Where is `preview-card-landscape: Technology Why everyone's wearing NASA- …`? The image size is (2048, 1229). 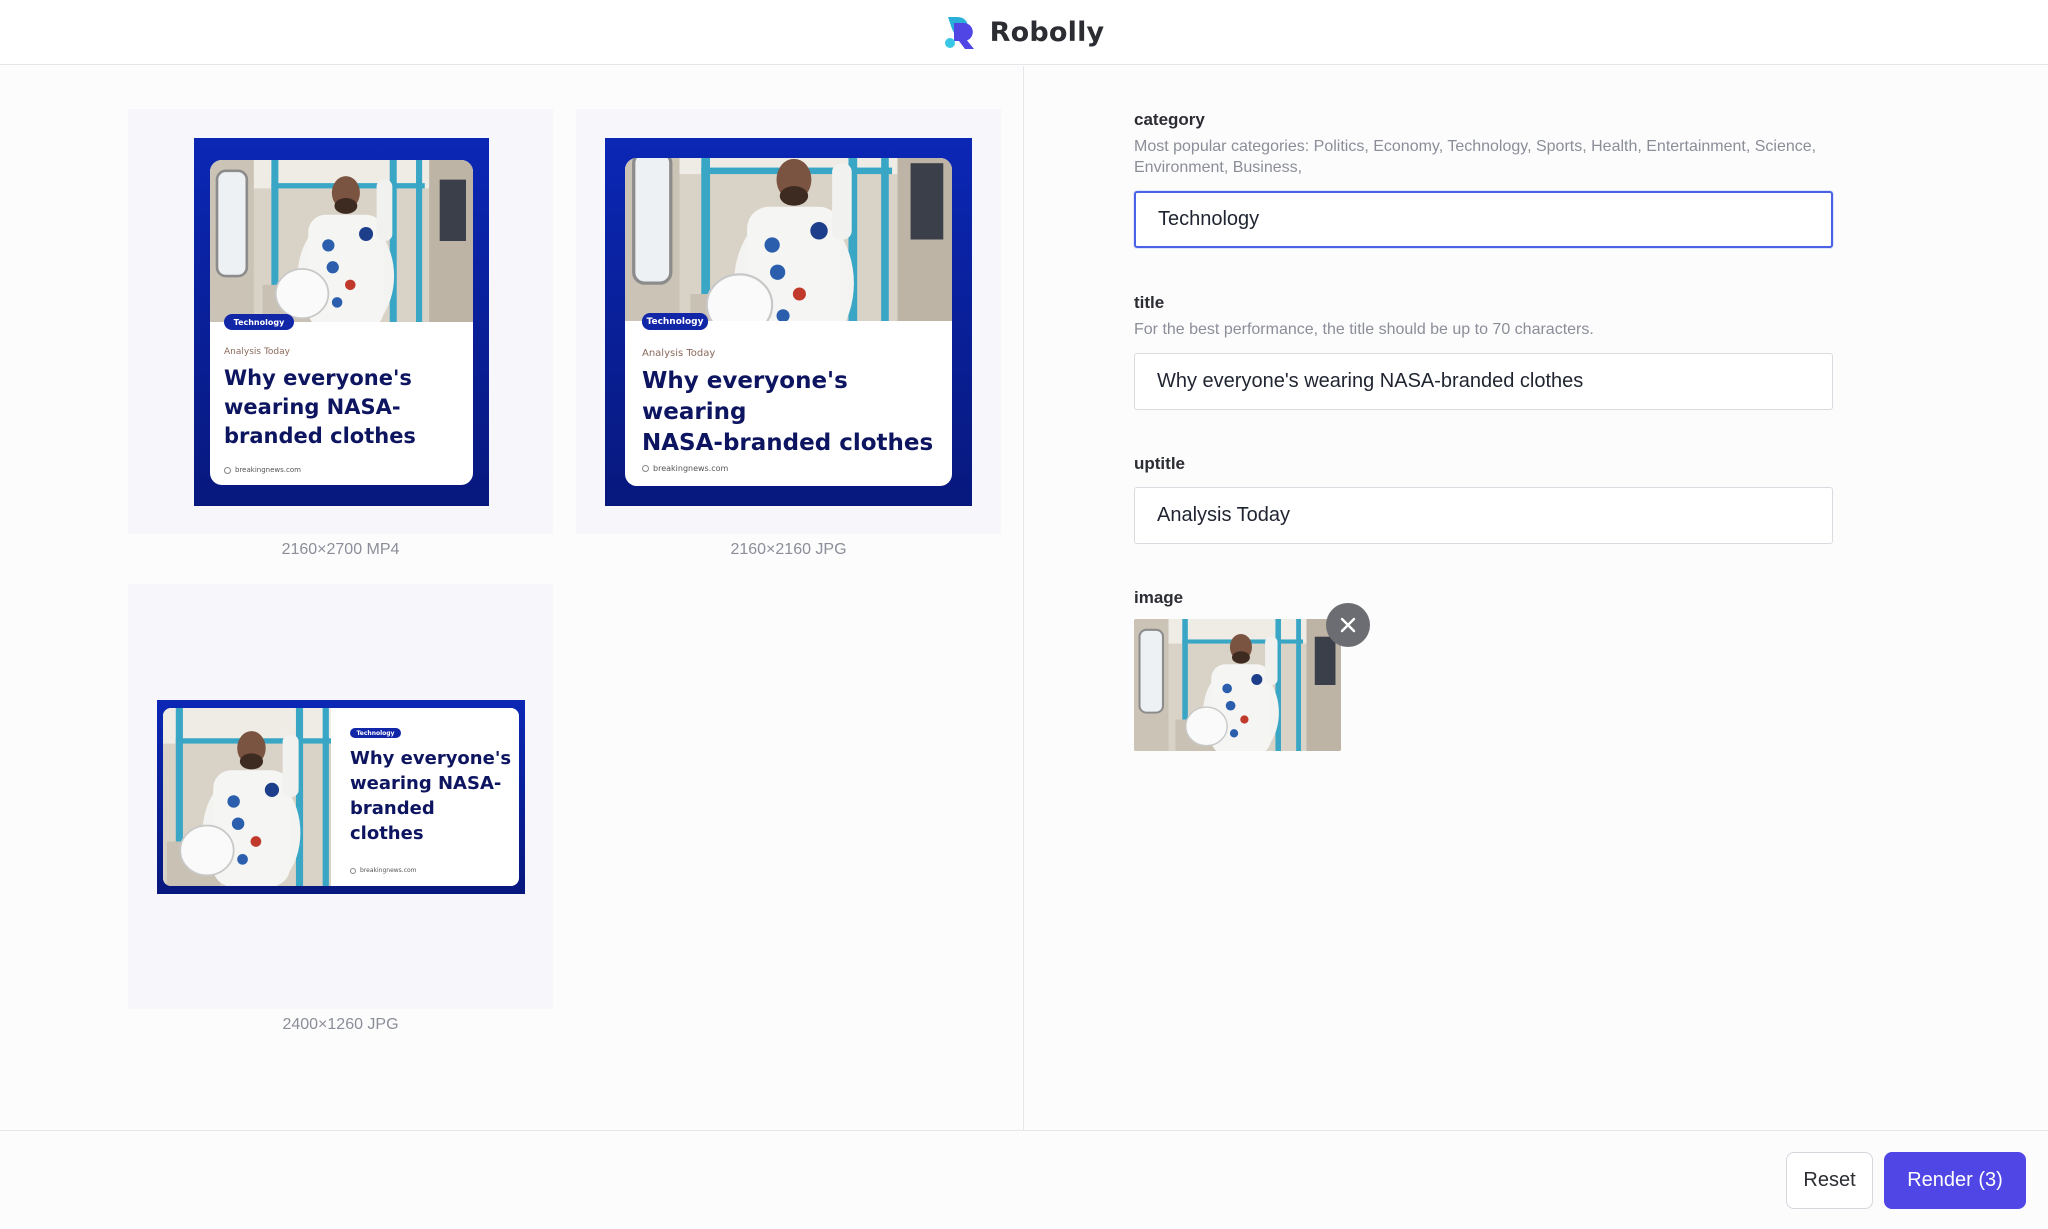 preview-card-landscape: Technology Why everyone's wearing NASA- … is located at coordinates (340, 796).